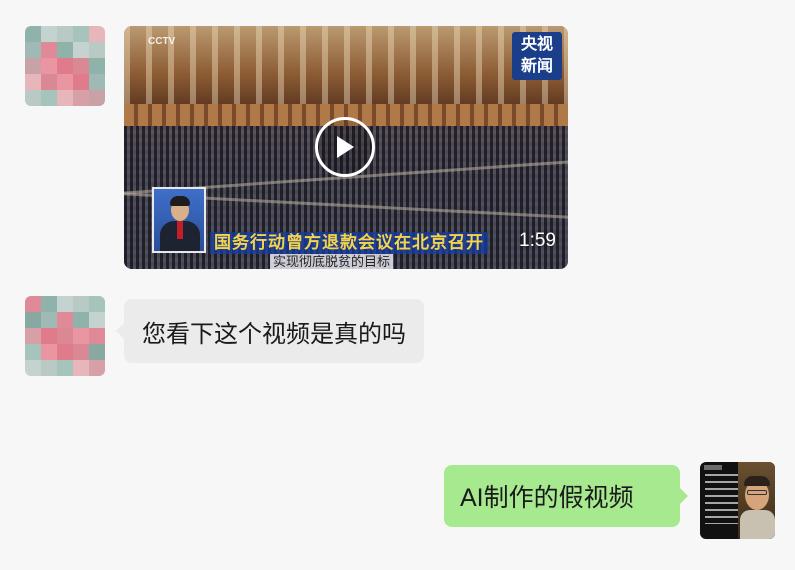  Describe the element at coordinates (547, 498) in the screenshot. I see `message-text: AI制作的假视频` at that location.